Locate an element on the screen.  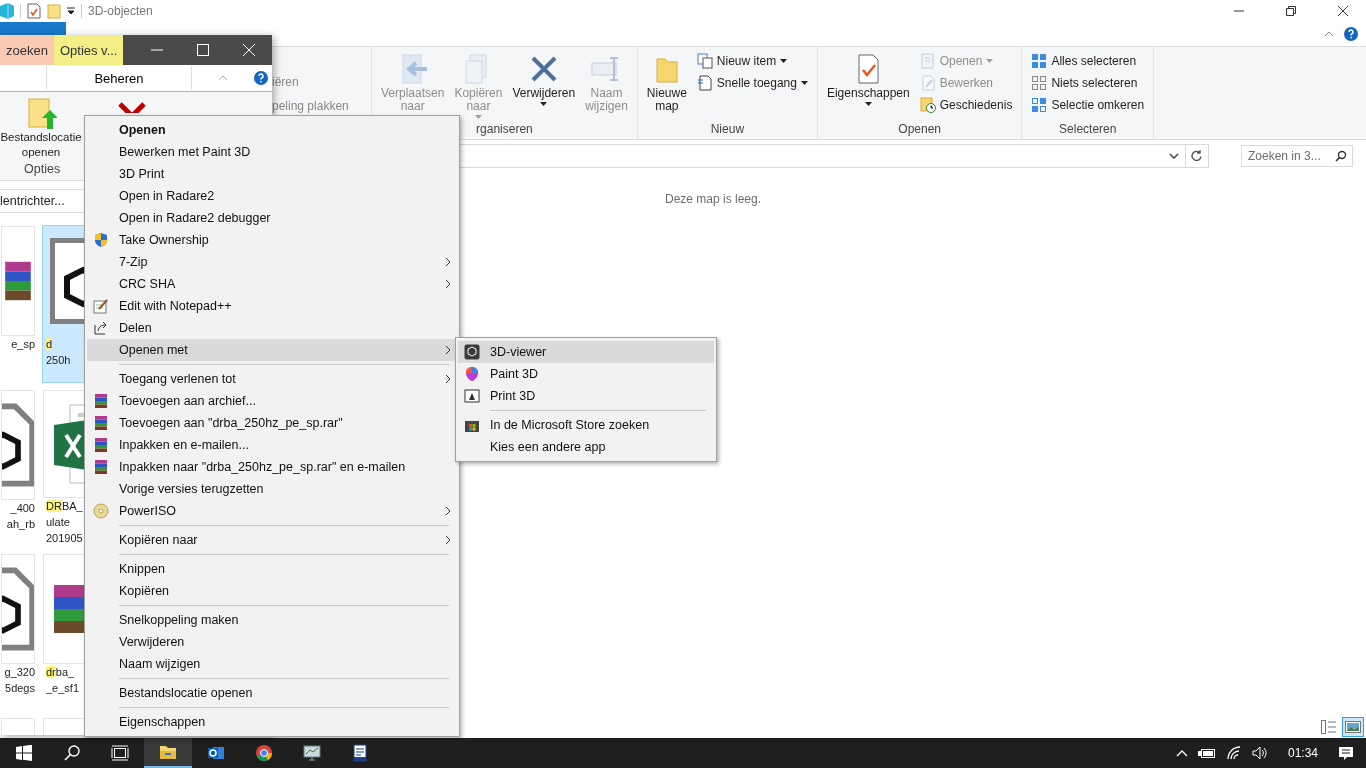
group-label: Opties is located at coordinates (42, 169).